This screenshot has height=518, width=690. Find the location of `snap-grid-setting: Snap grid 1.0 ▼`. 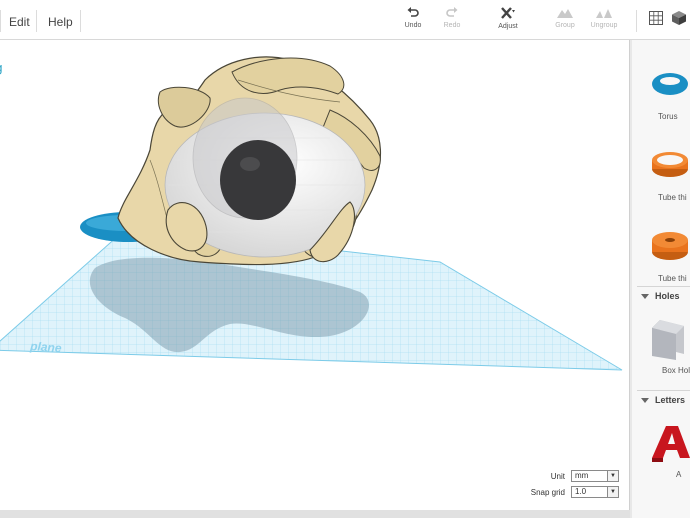

snap-grid-setting: Snap grid 1.0 ▼ is located at coordinates (575, 492).